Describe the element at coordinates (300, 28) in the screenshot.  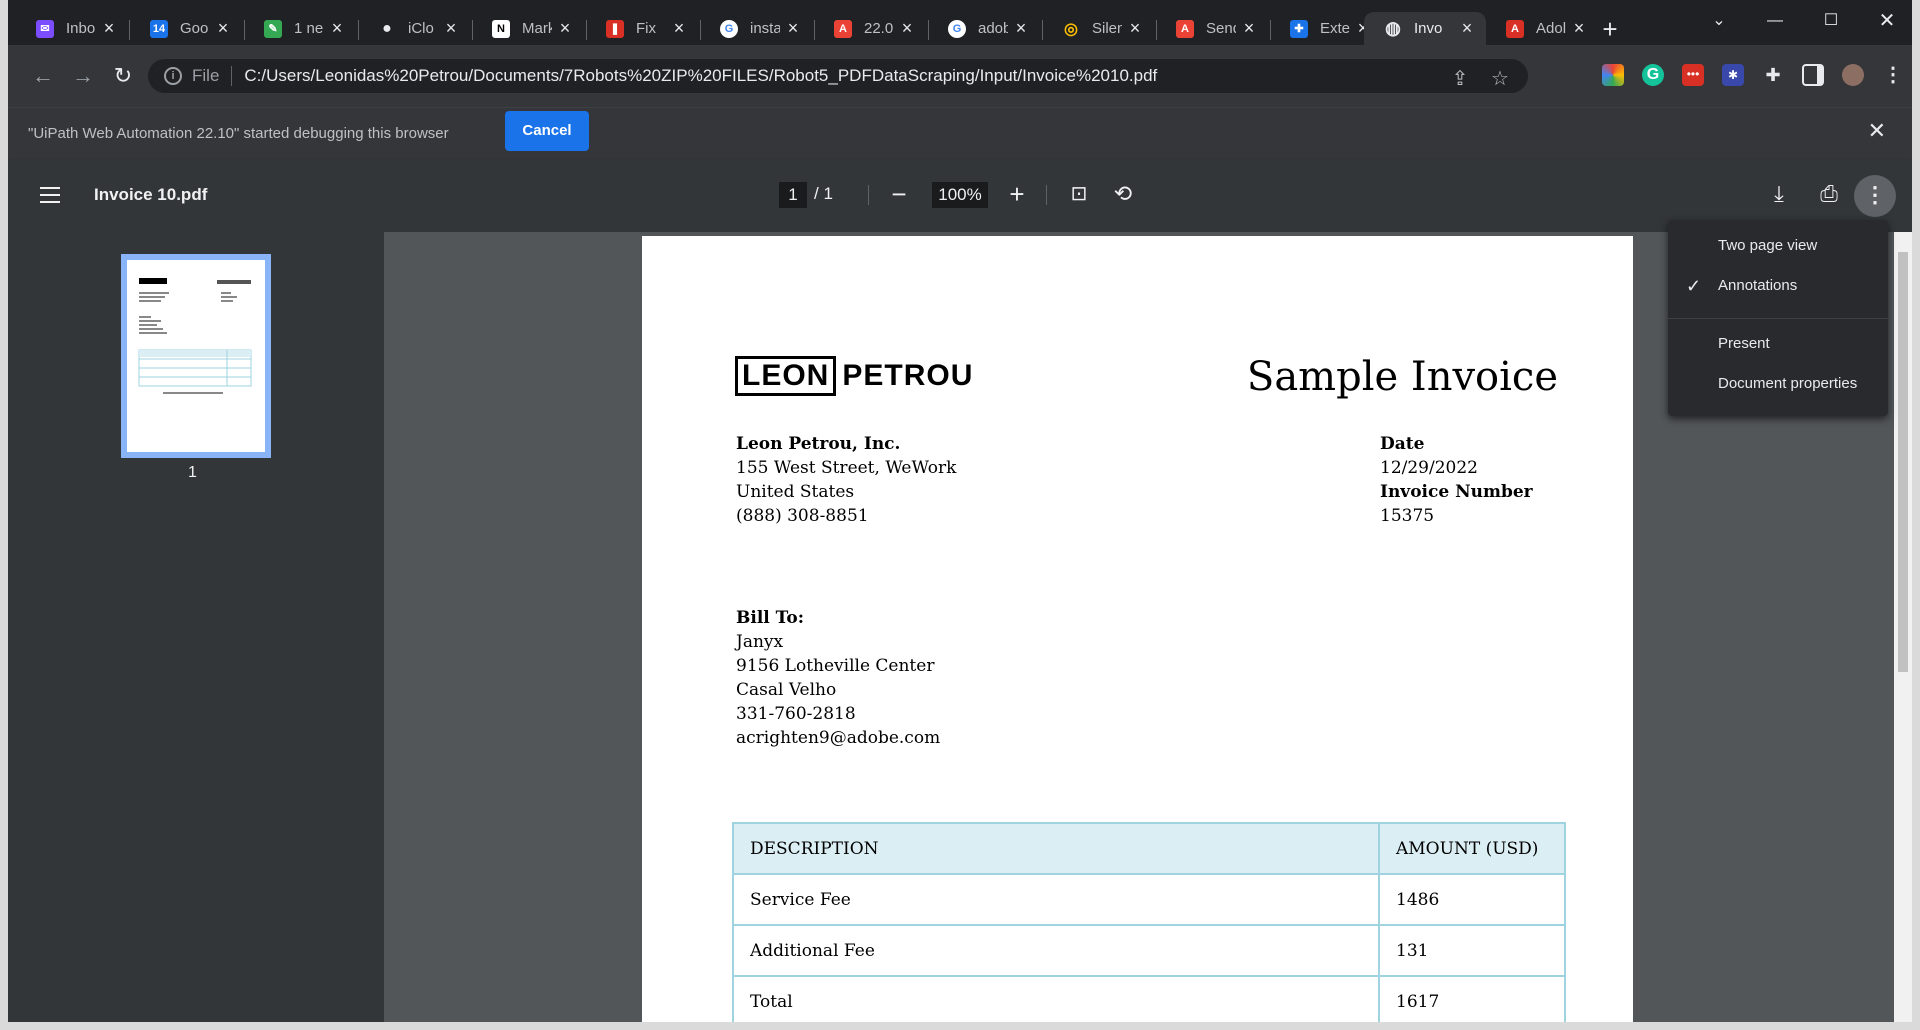
I see `tab-sheet: ✎ 1 ne ×` at that location.